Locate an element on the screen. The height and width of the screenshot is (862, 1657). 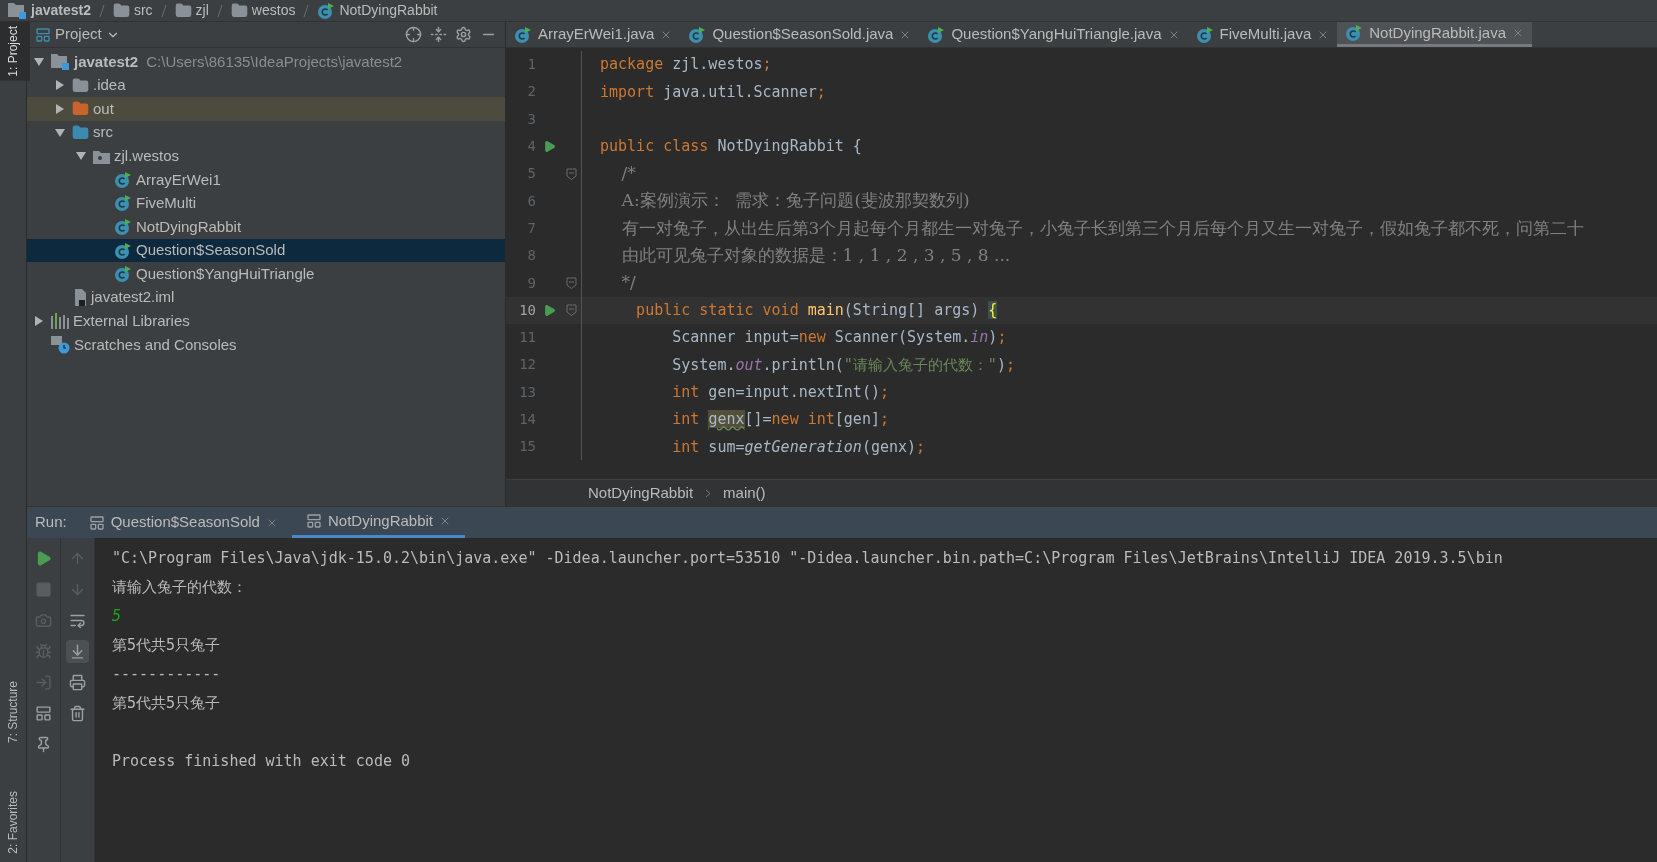
code-line: import java.util.Scanner; is located at coordinates (712, 92).